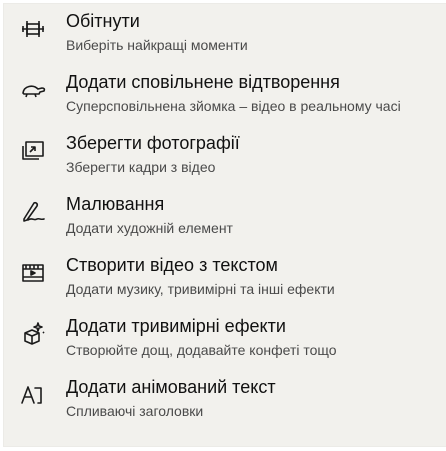  Describe the element at coordinates (172, 265) in the screenshot. I see `menu-item-title: Створити відео з текстом` at that location.